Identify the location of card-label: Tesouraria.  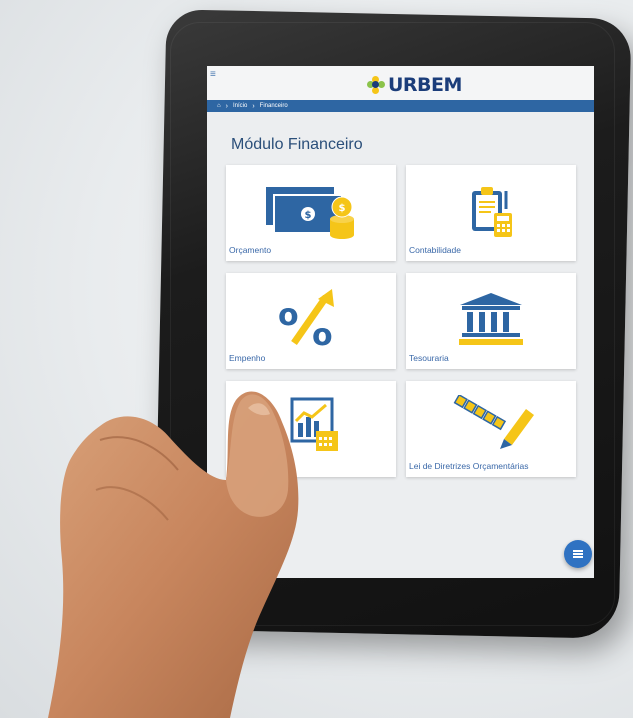
(429, 358).